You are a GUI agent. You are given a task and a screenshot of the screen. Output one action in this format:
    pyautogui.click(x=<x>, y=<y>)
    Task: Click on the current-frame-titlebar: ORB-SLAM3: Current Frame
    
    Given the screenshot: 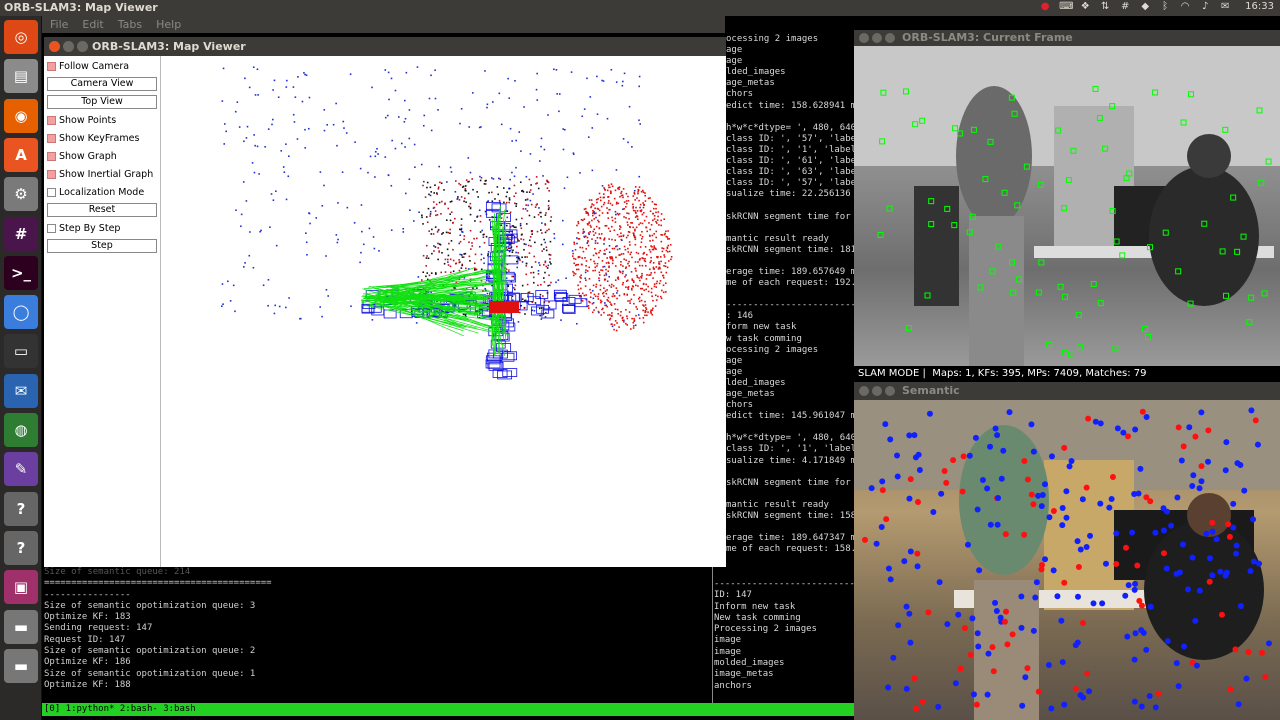 What is the action you would take?
    pyautogui.click(x=1067, y=38)
    